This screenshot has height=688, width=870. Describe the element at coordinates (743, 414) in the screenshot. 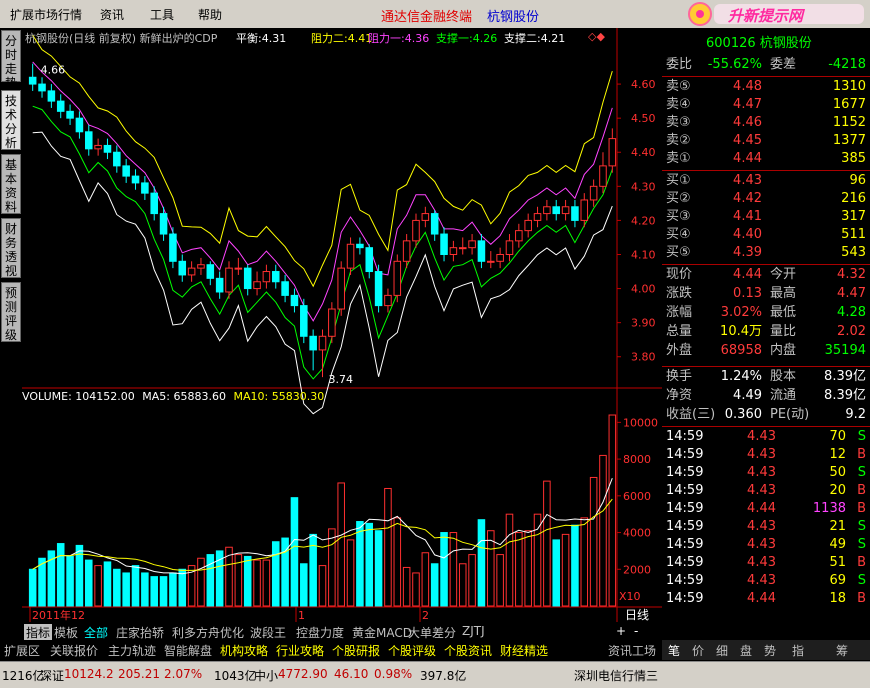

I see `fundamental-value: 0.360` at that location.